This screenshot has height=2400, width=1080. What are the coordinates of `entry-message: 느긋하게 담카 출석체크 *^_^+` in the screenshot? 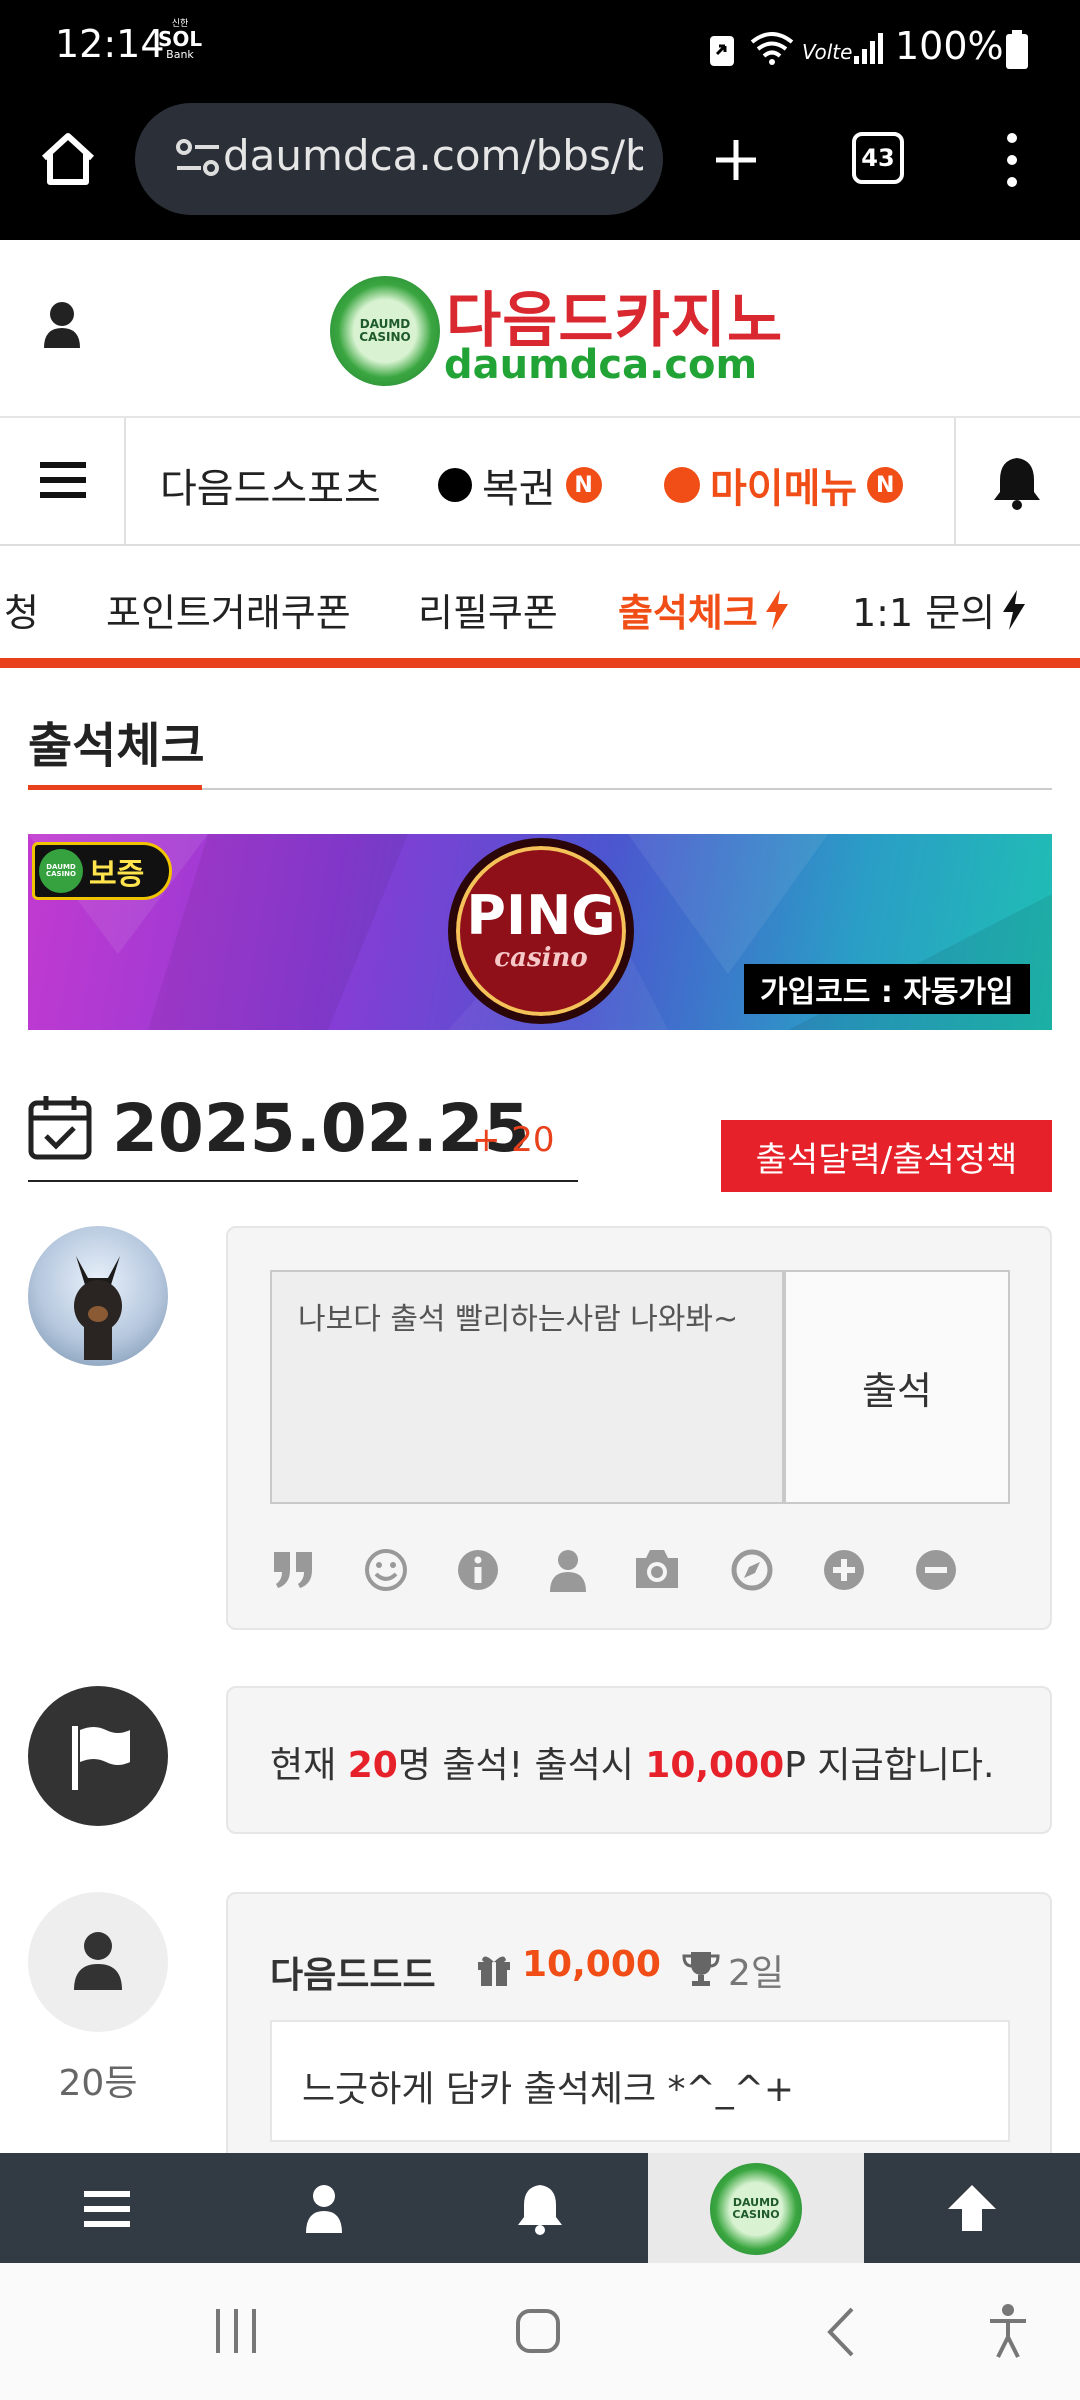 It's located at (640, 2081).